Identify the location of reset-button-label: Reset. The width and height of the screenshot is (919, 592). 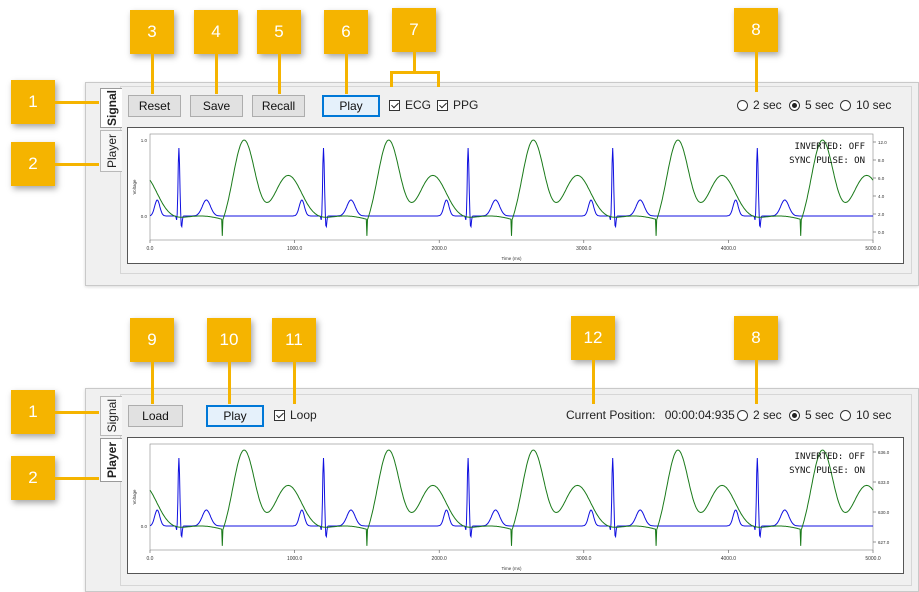
(154, 106).